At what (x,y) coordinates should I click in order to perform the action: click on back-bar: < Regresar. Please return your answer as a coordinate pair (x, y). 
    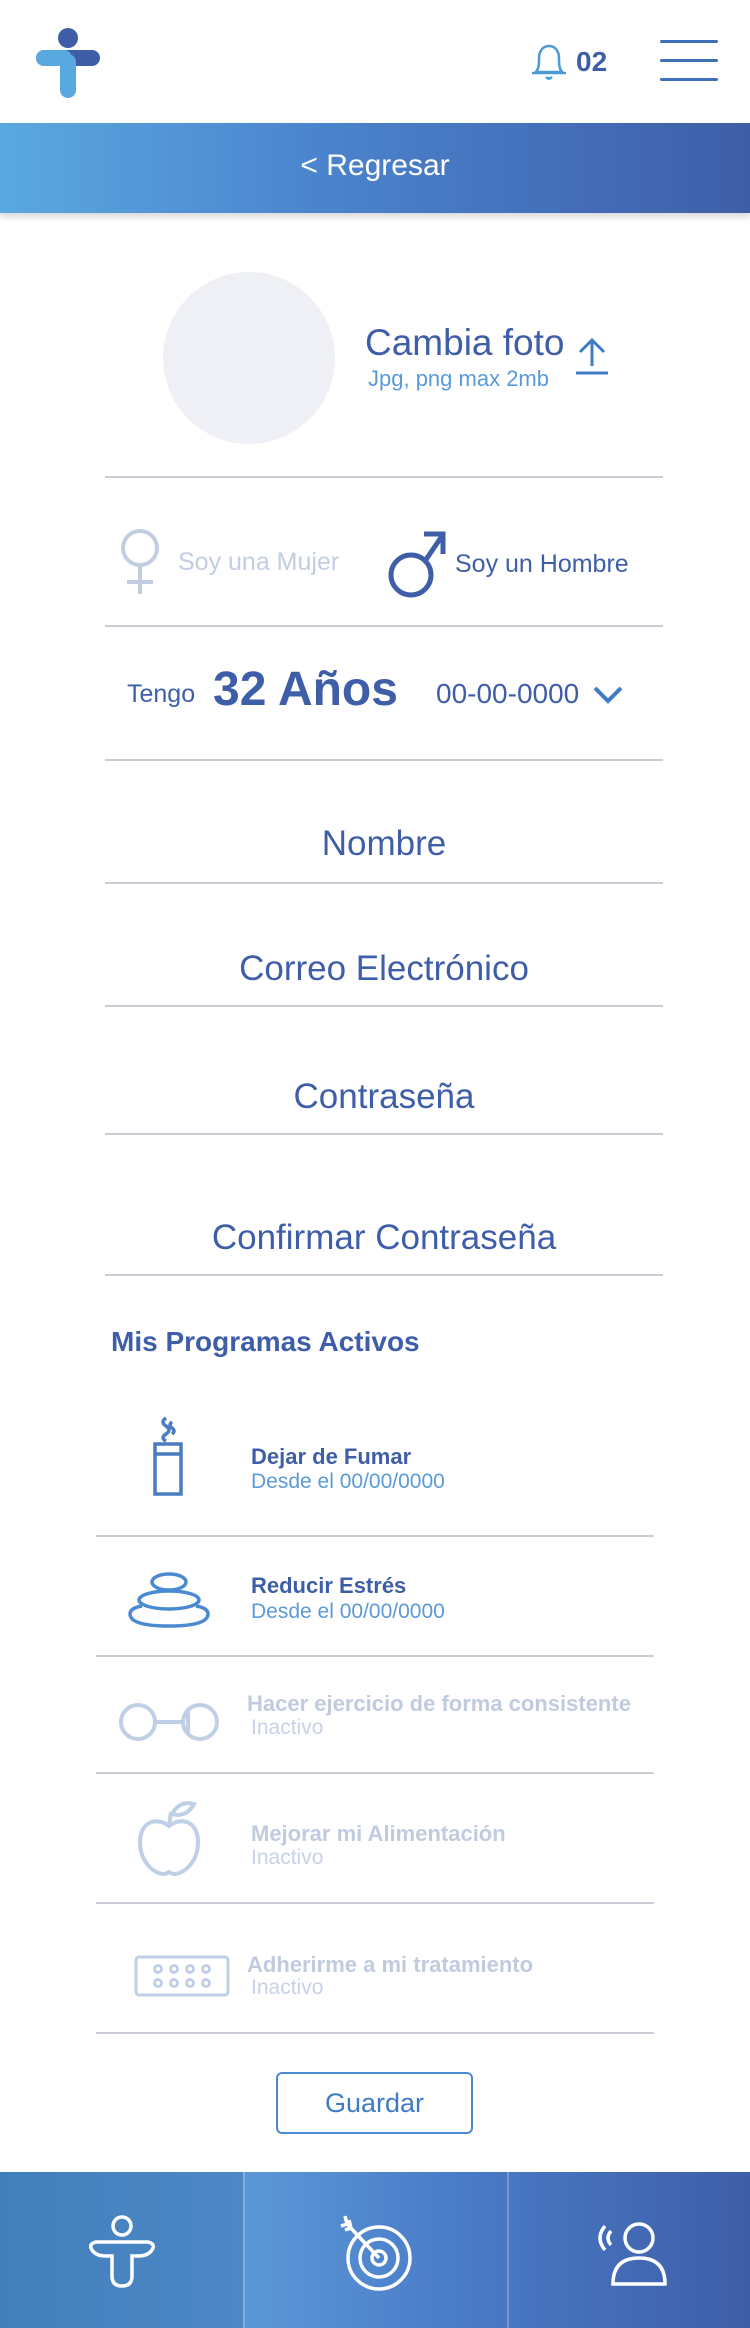
    Looking at the image, I should click on (375, 168).